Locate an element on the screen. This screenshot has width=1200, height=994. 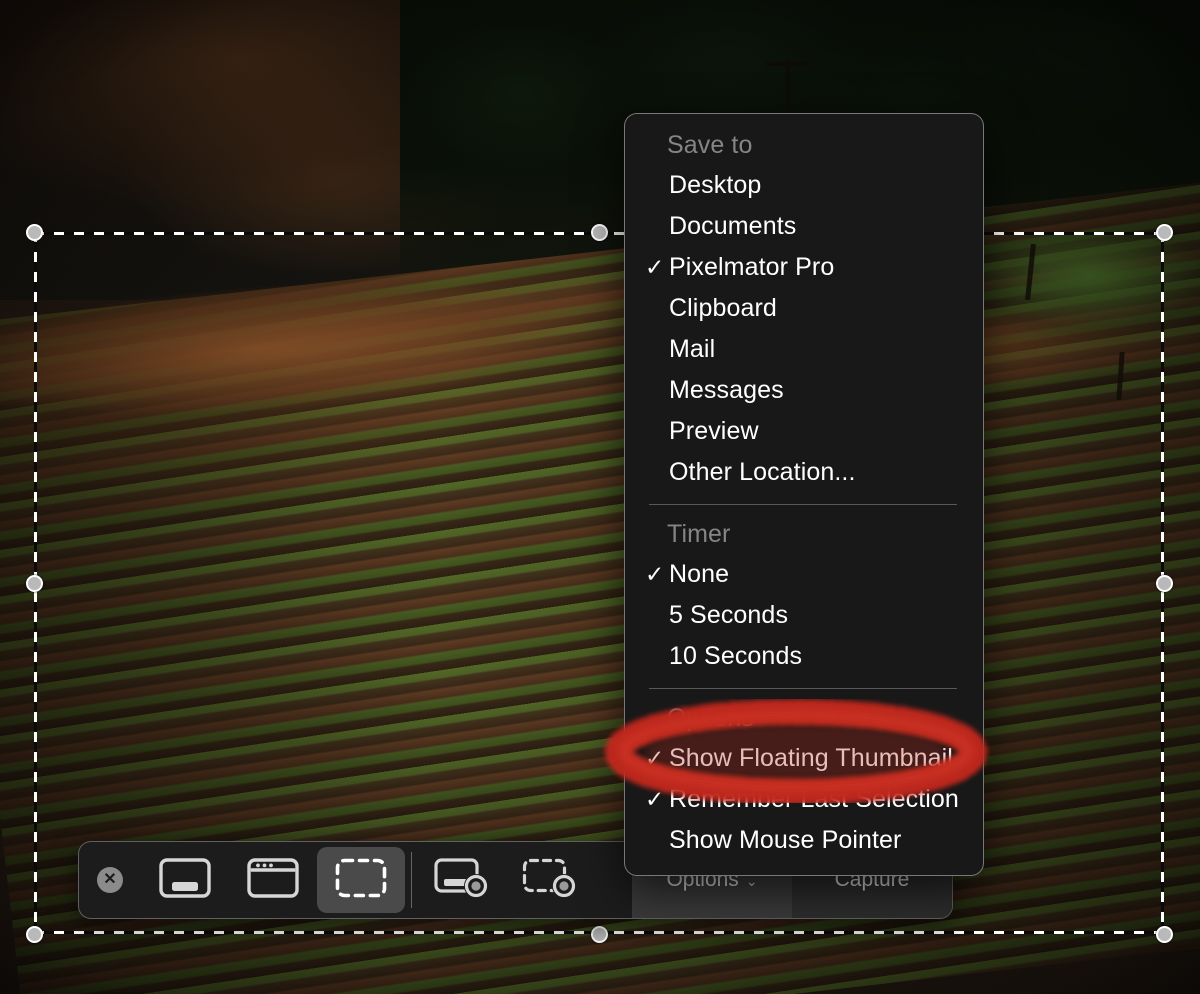
record-entire-screen-button is located at coordinates (462, 880).